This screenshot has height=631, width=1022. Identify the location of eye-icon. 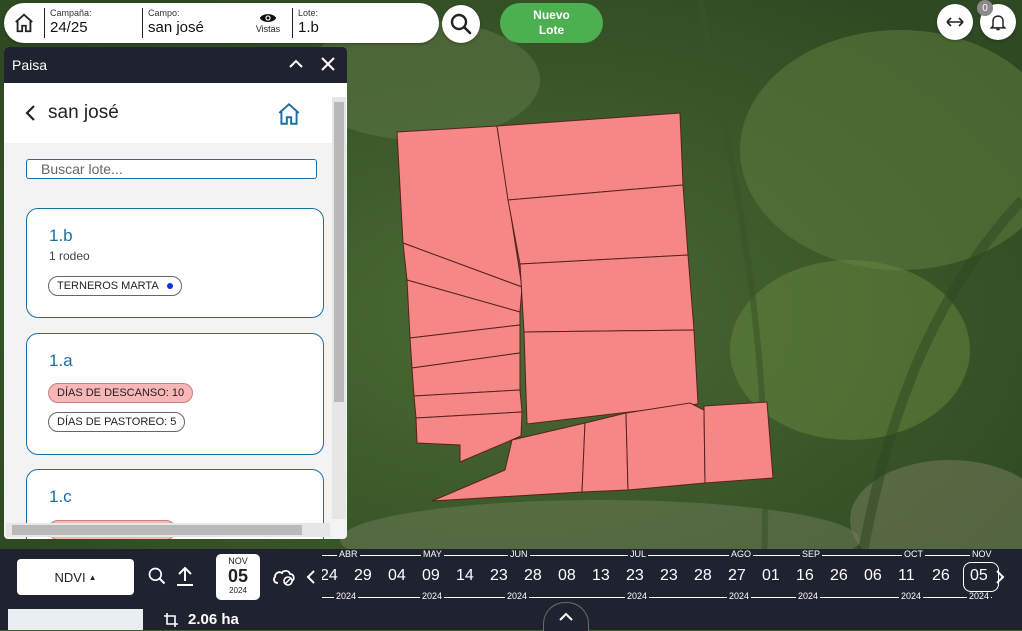
(268, 18).